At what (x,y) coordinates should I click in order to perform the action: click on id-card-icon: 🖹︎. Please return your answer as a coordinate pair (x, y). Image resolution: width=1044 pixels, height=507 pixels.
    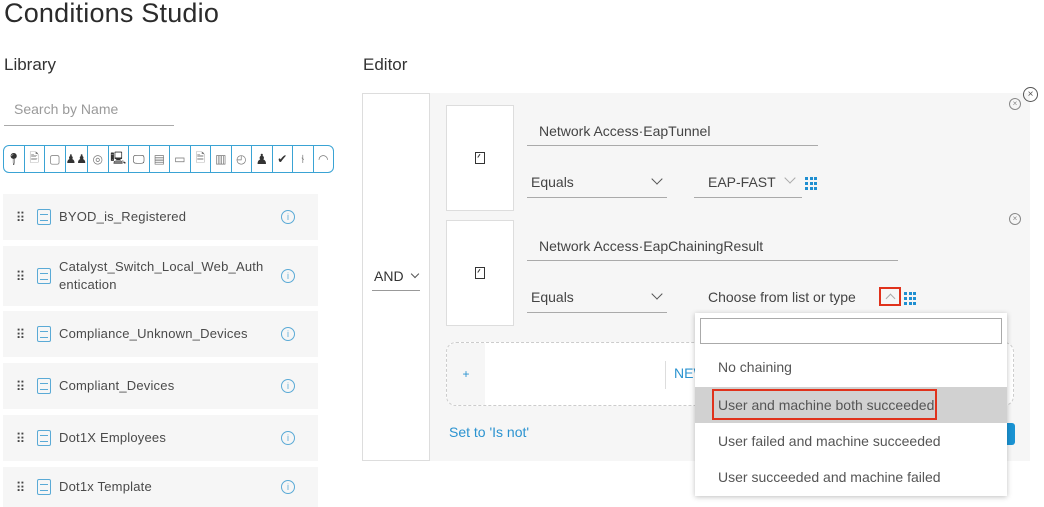
    Looking at the image, I should click on (35, 159).